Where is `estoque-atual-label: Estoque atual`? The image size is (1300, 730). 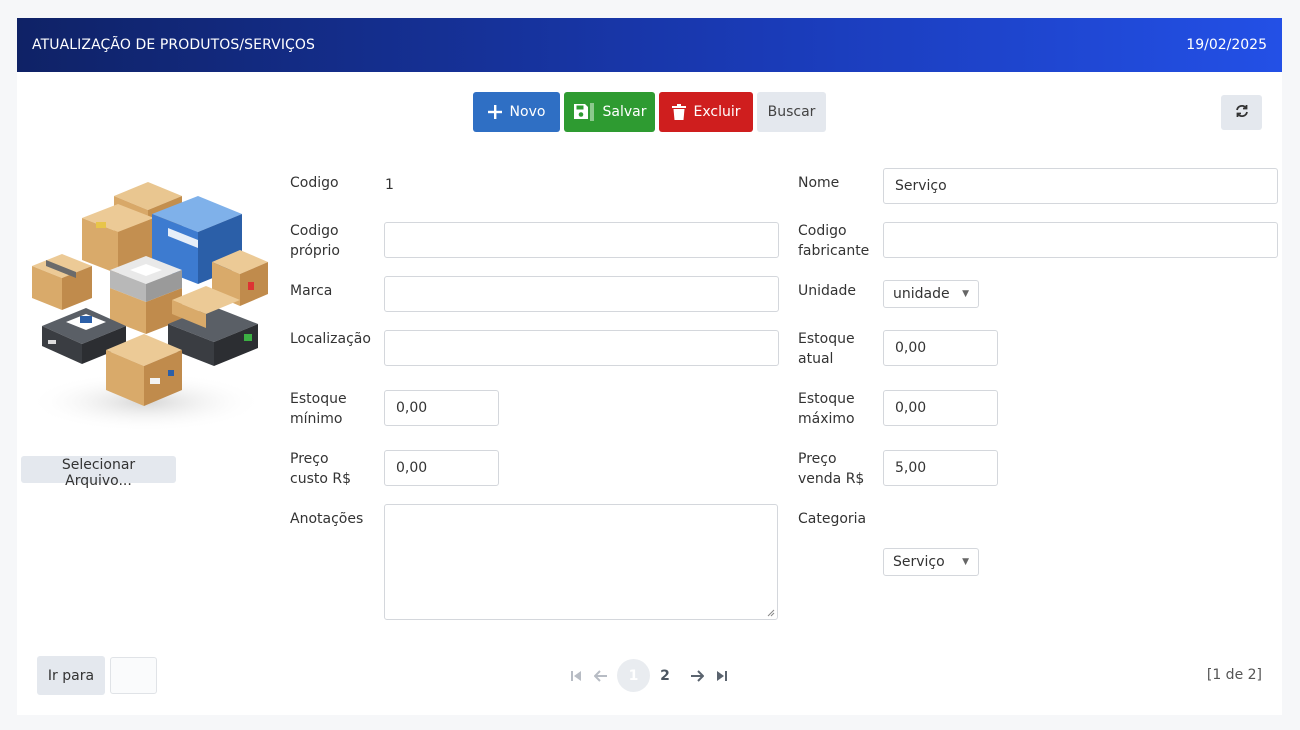 estoque-atual-label: Estoque atual is located at coordinates (826, 349).